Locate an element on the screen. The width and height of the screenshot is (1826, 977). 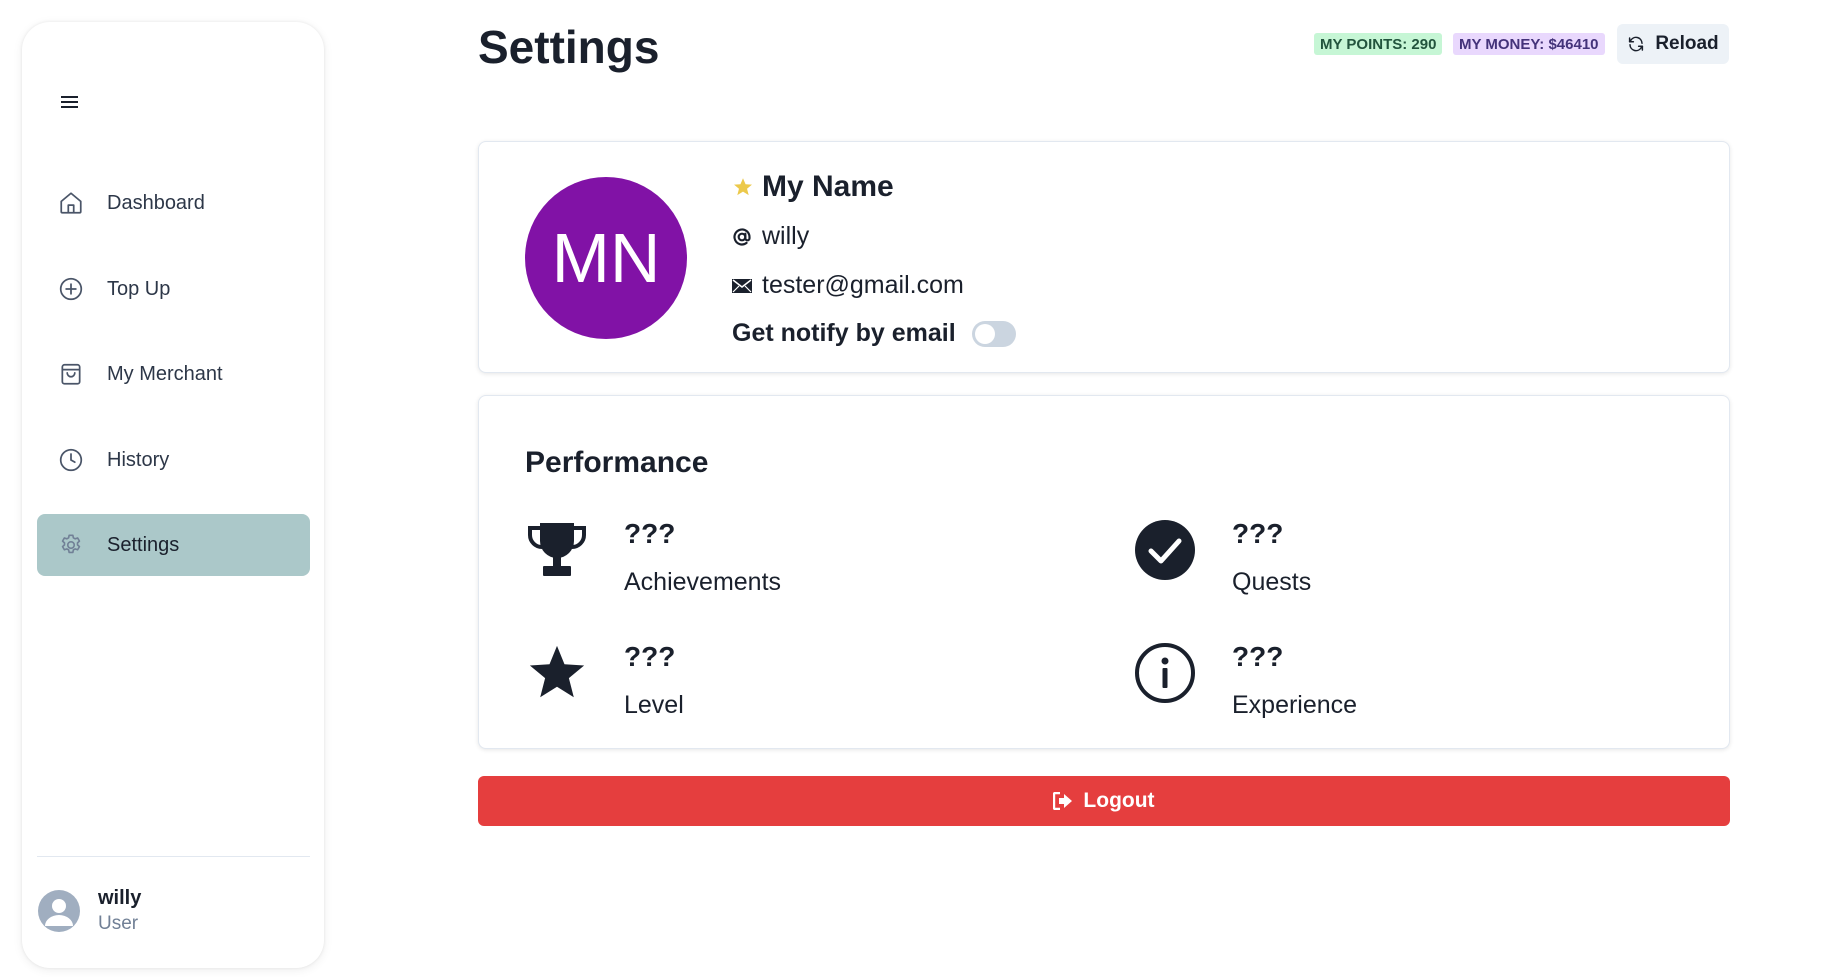
sidebar-item-label: Settings is located at coordinates (143, 544).